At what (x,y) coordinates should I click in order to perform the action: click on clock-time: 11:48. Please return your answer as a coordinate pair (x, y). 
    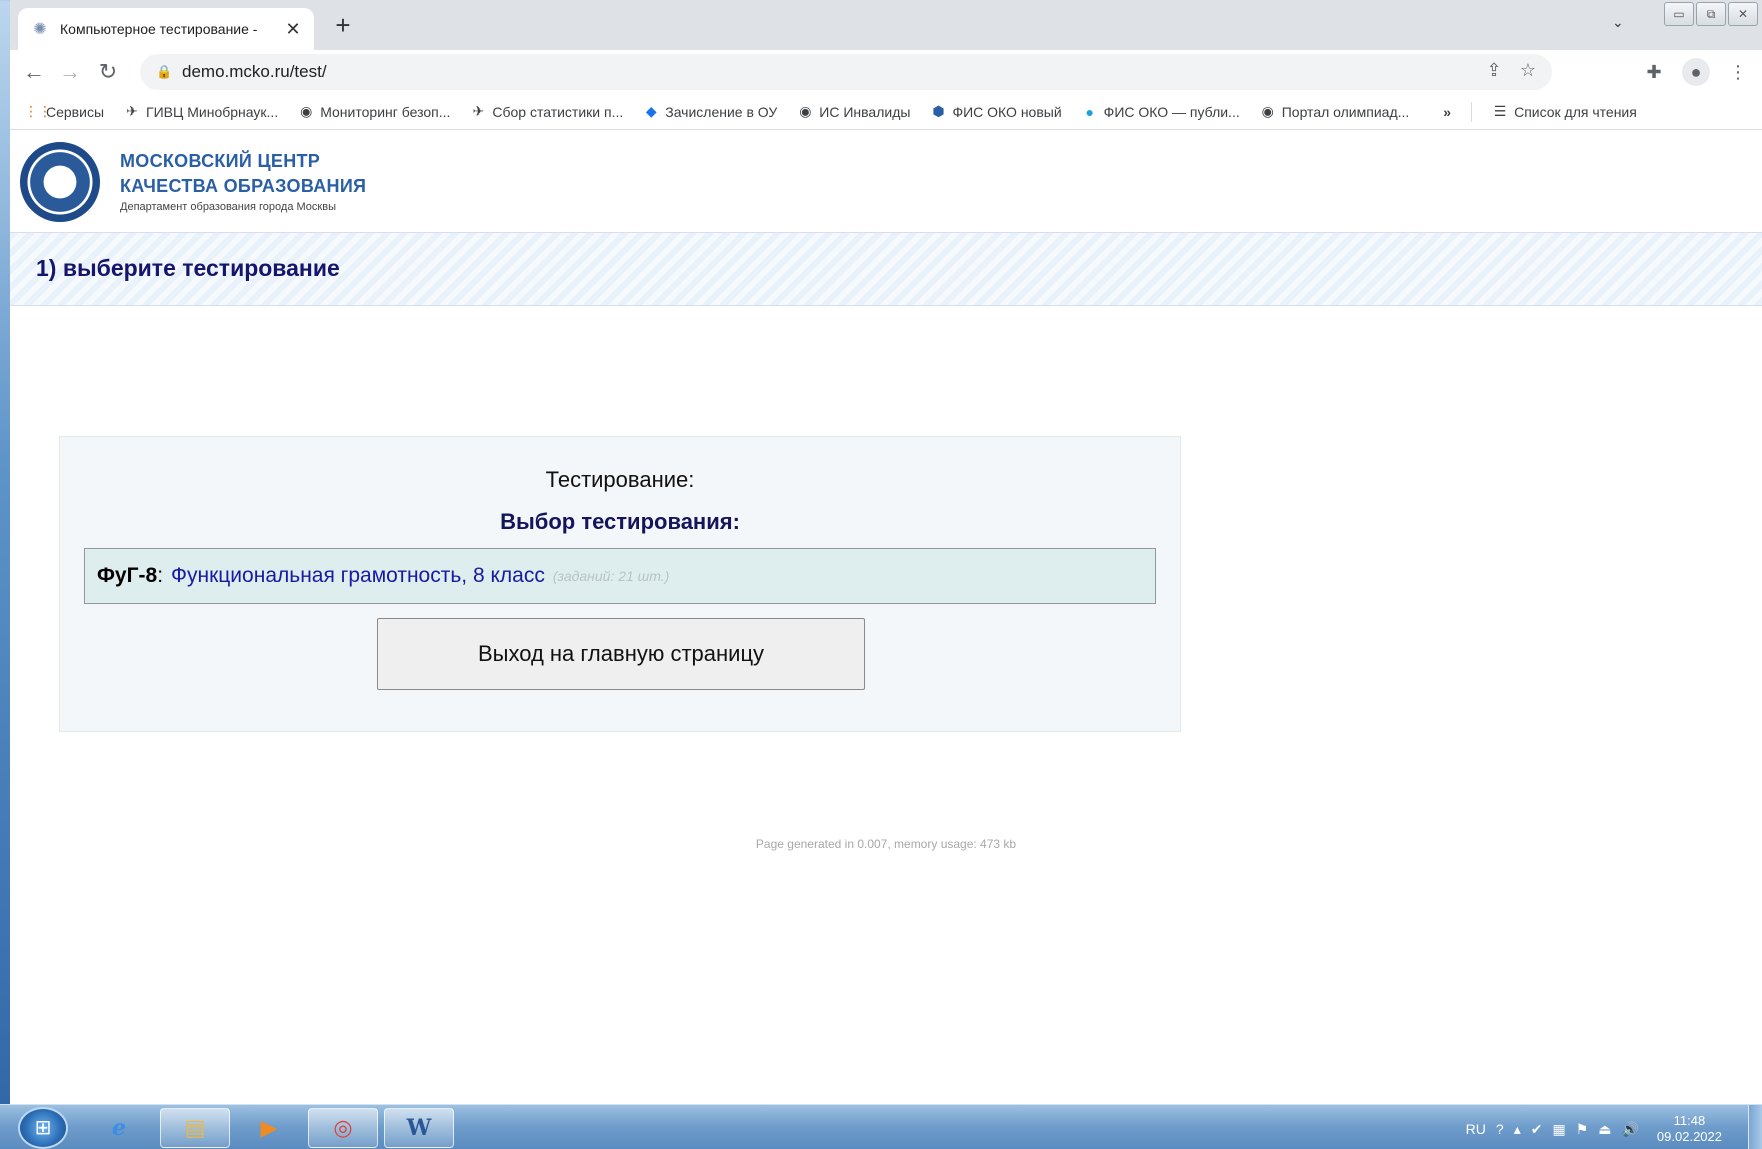
    Looking at the image, I should click on (1689, 1120).